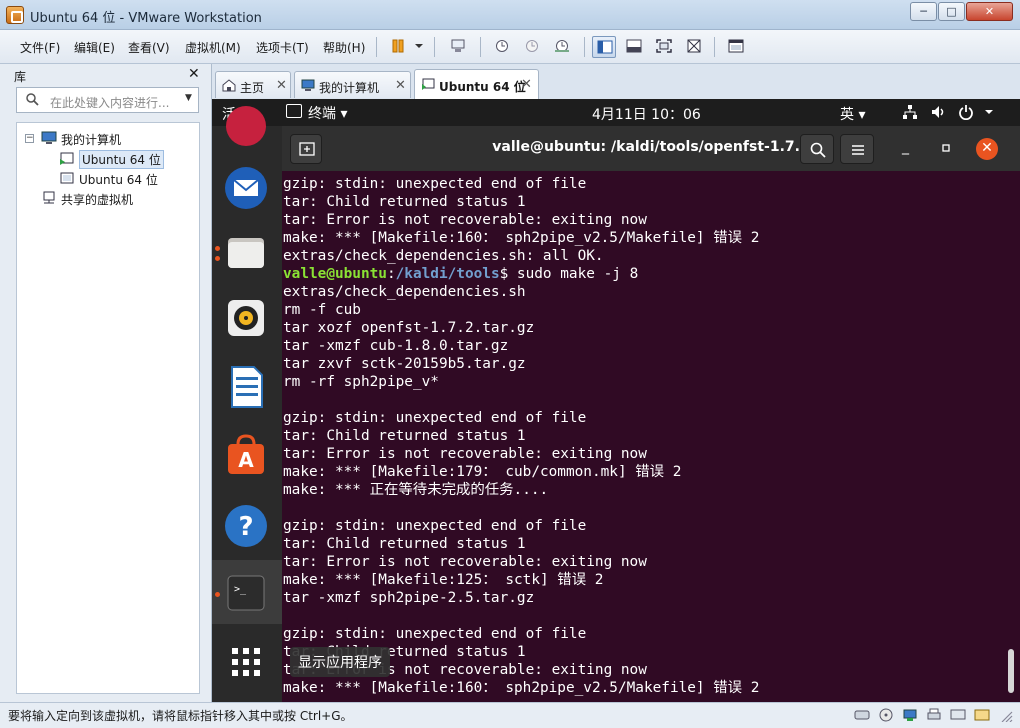 The width and height of the screenshot is (1020, 728). I want to click on terminal-line: extras/check_dependencies.sh: all OK., so click(443, 256).